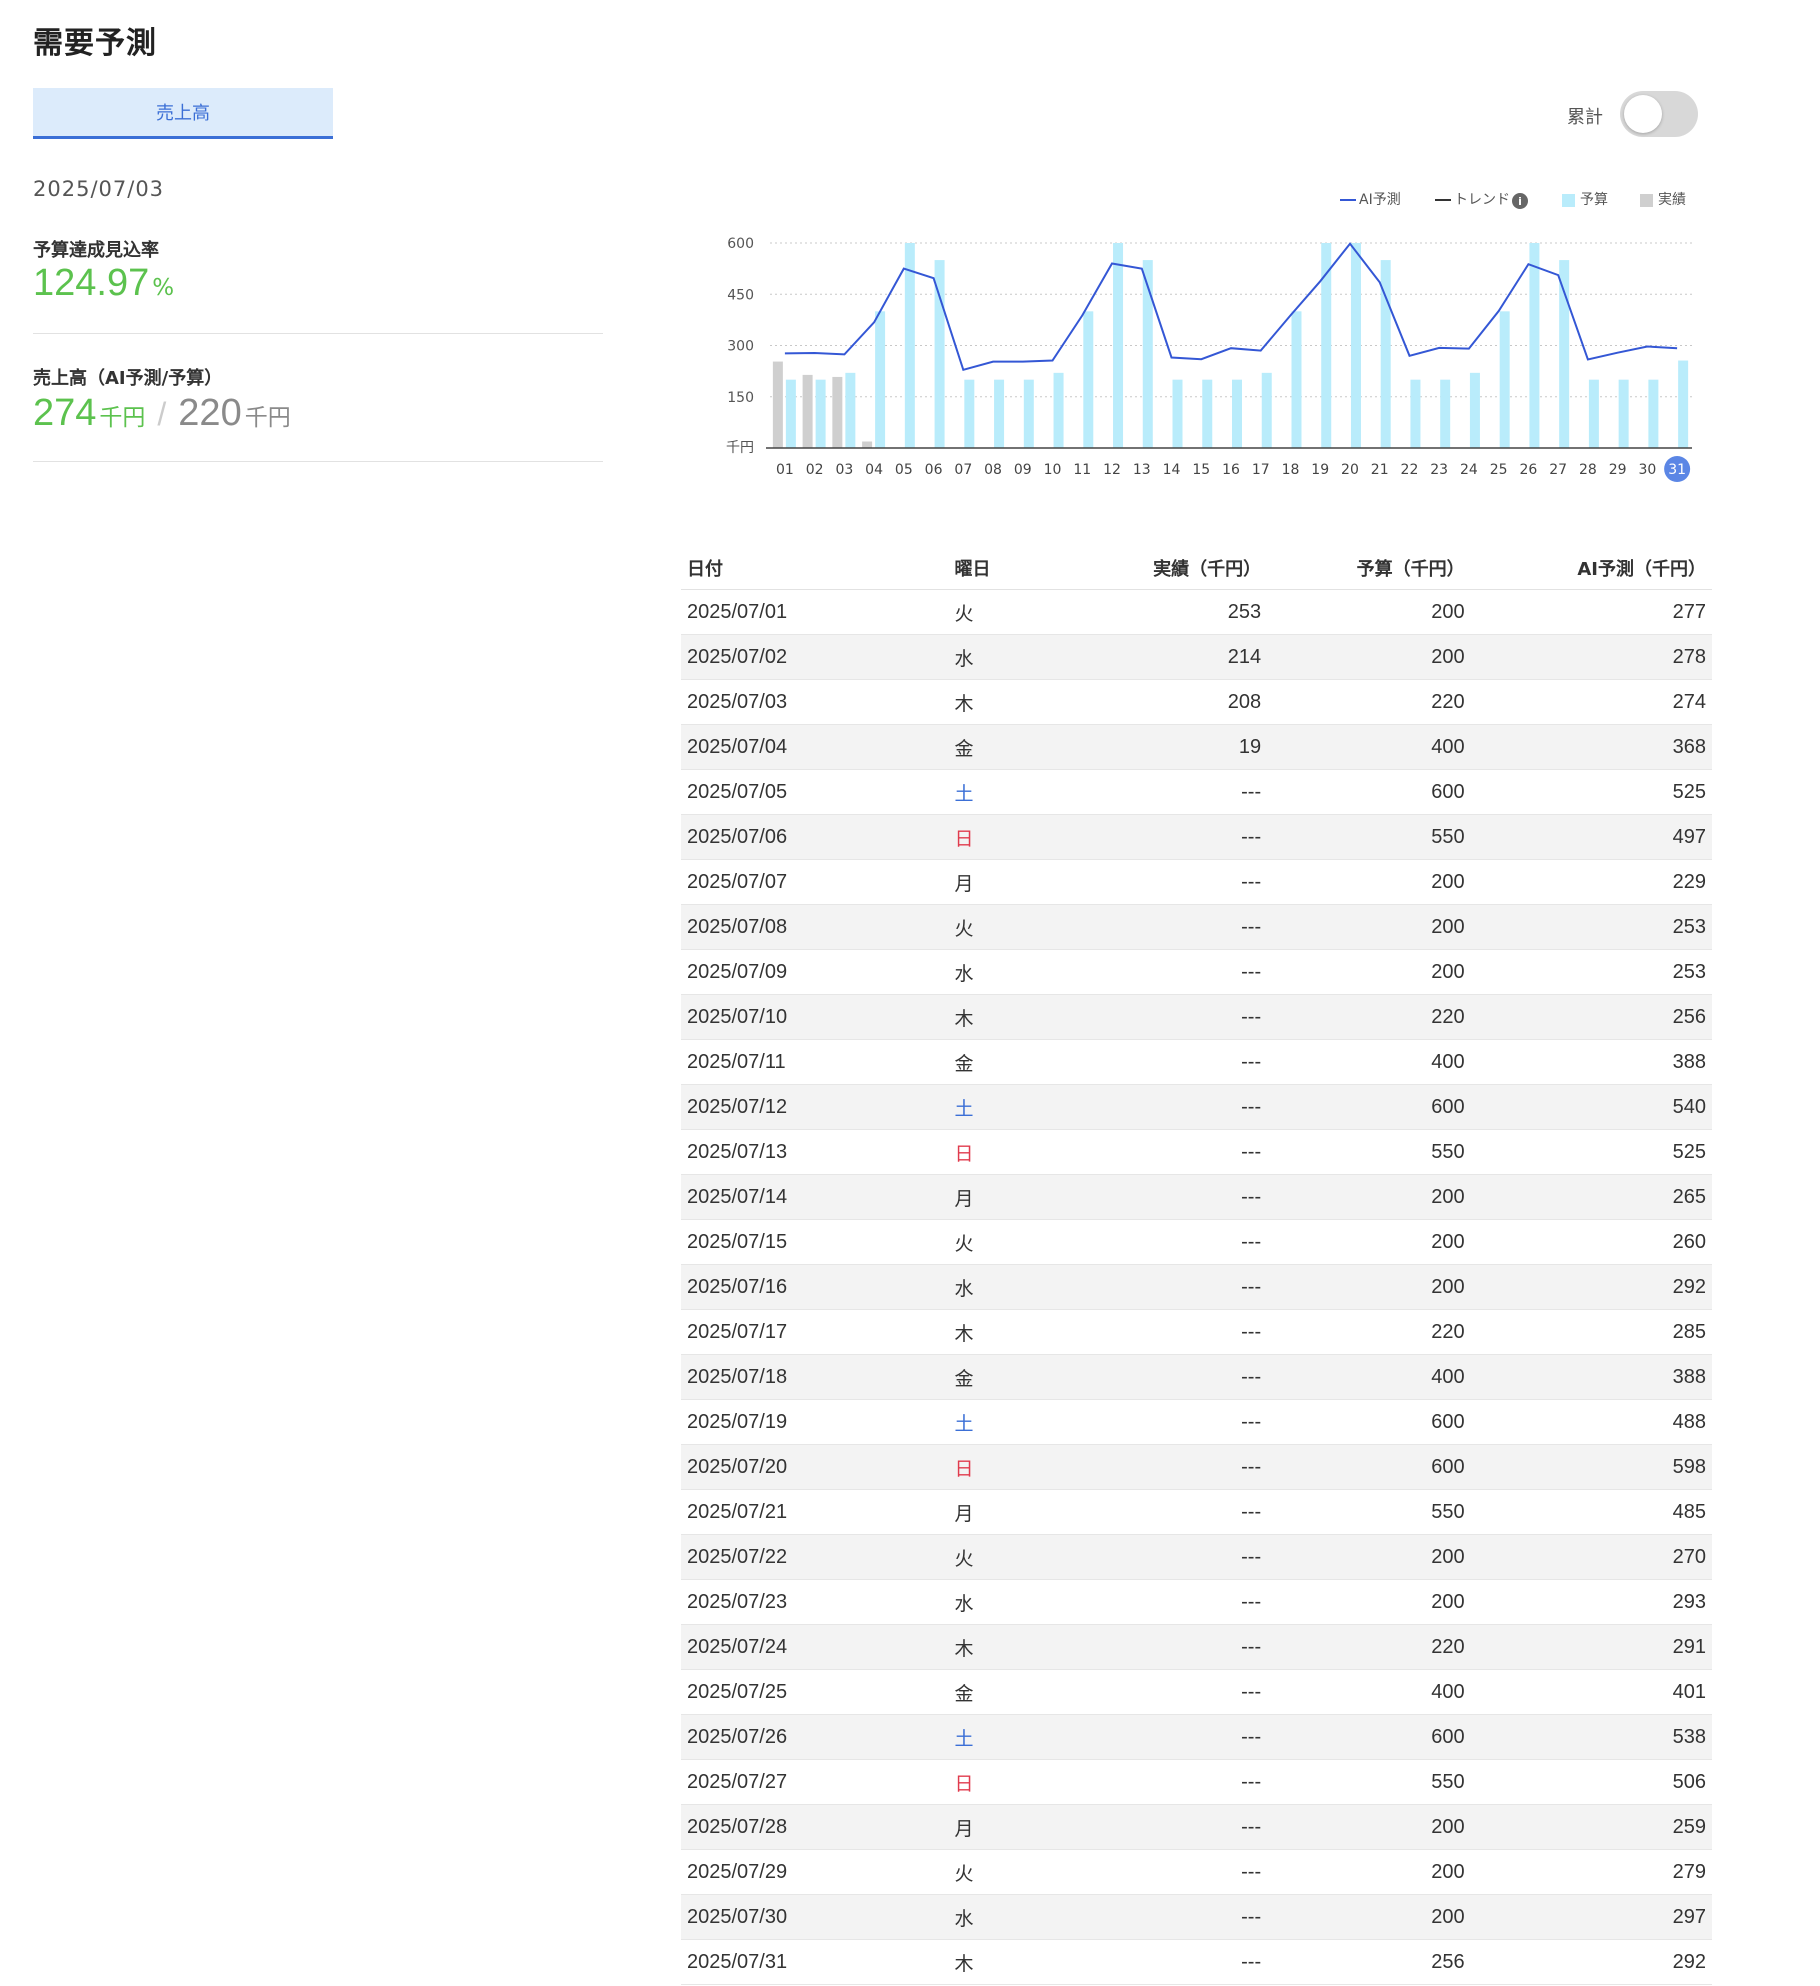 Image resolution: width=1820 pixels, height=1986 pixels. I want to click on cell-forecast: 259, so click(1591, 1827).